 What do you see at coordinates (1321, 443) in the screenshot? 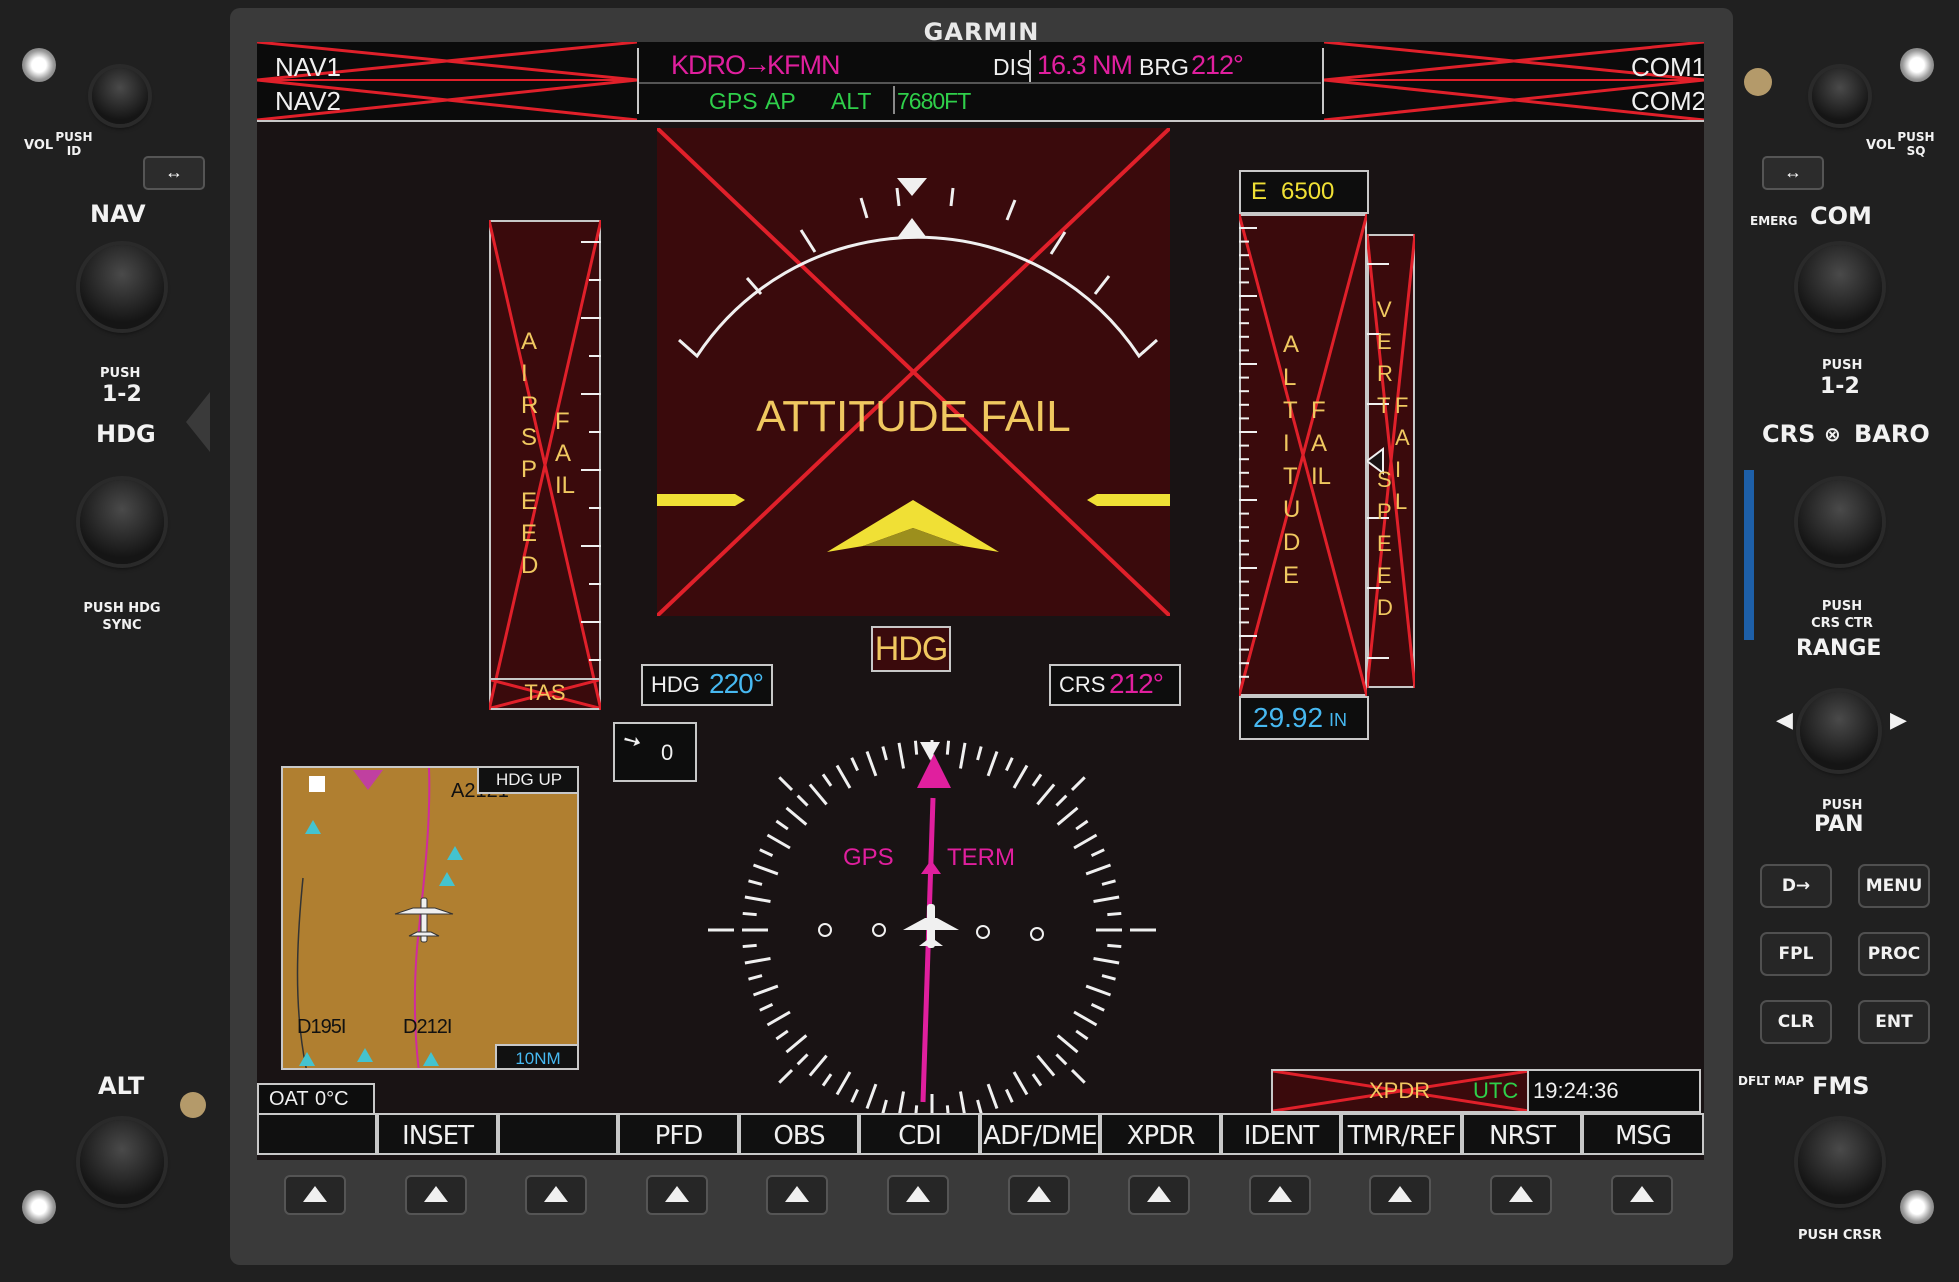
I see `altitude-fail-label: FAIL` at bounding box center [1321, 443].